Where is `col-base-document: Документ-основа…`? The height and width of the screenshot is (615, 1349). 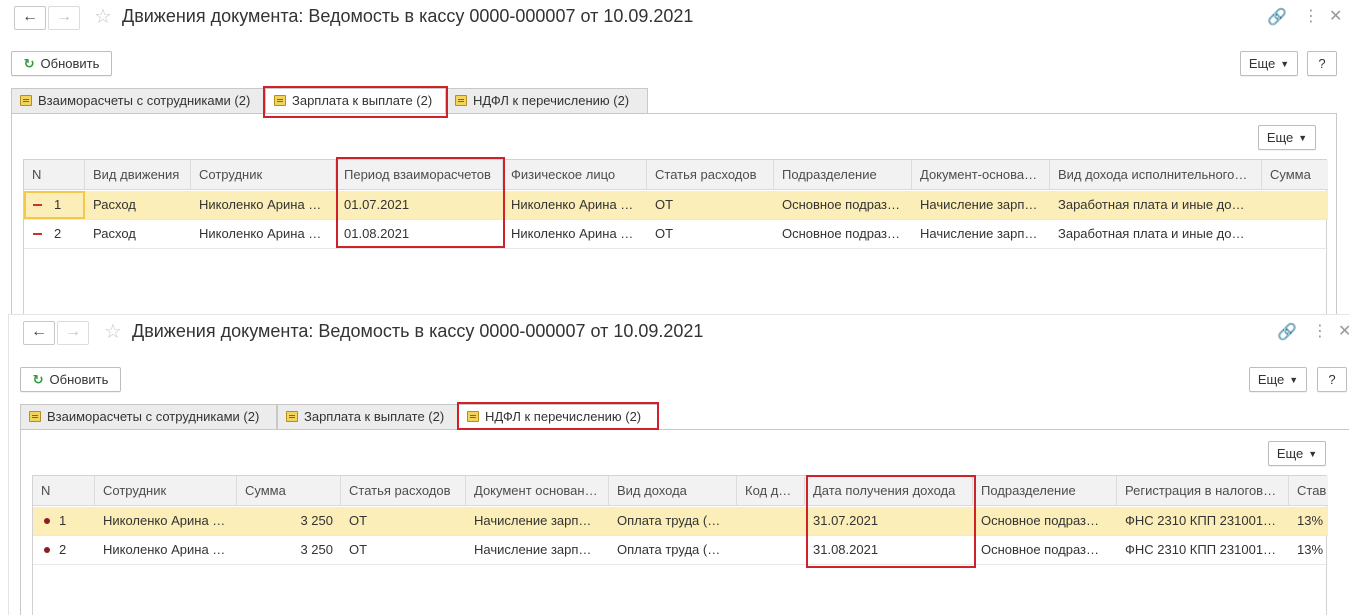
col-base-document: Документ-основа… is located at coordinates (981, 175).